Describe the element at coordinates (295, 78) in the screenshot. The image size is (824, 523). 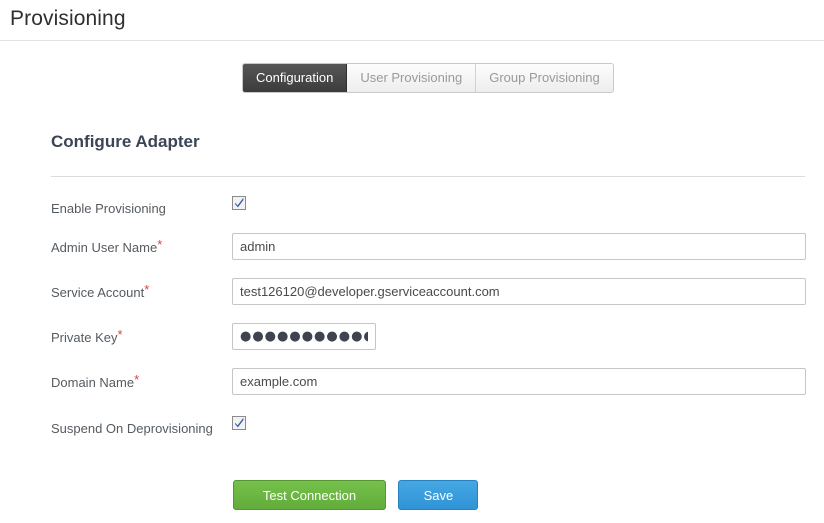
I see `tab-configuration: Configuration` at that location.